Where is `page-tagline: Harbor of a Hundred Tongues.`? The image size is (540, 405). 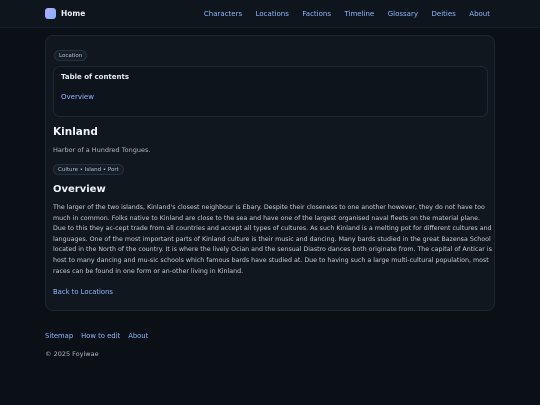
page-tagline: Harbor of a Hundred Tongues. is located at coordinates (102, 150).